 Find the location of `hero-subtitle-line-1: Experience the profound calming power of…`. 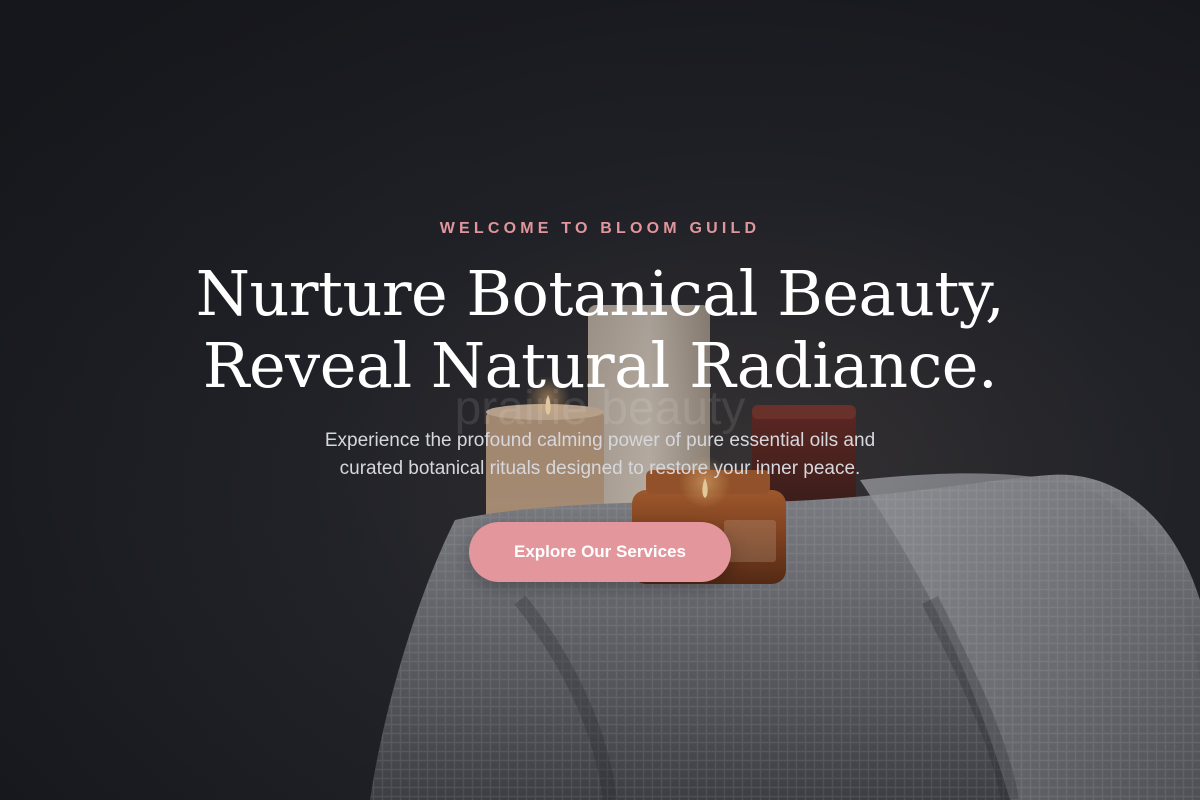

hero-subtitle-line-1: Experience the profound calming power of… is located at coordinates (600, 440).